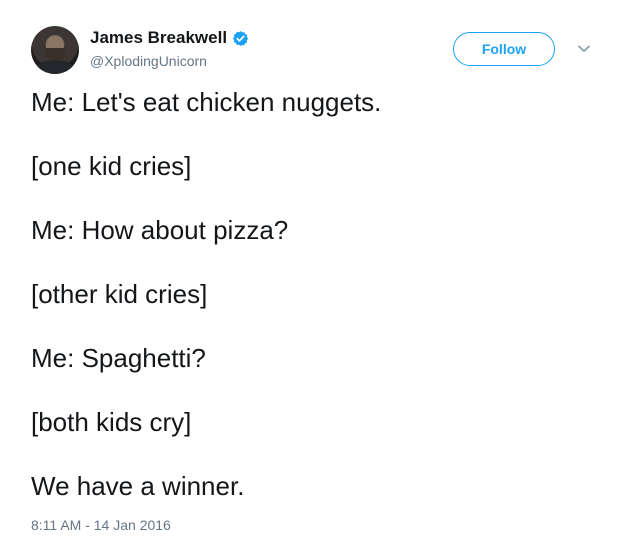 This screenshot has height=547, width=623. What do you see at coordinates (240, 38) in the screenshot?
I see `verified-badge-icon` at bounding box center [240, 38].